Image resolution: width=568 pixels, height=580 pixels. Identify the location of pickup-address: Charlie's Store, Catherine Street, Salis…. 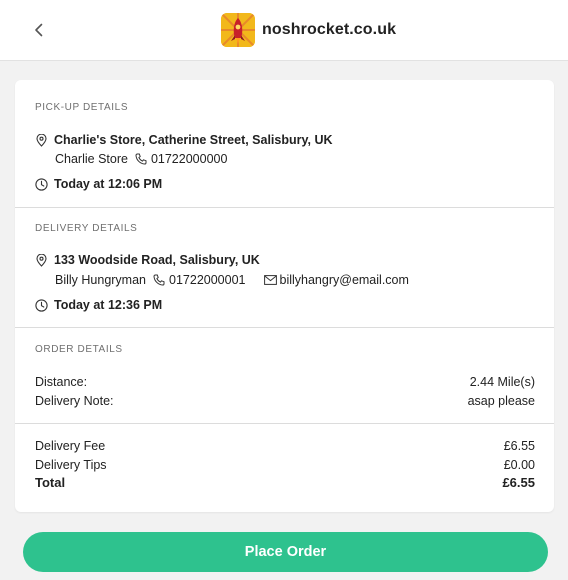
(193, 140).